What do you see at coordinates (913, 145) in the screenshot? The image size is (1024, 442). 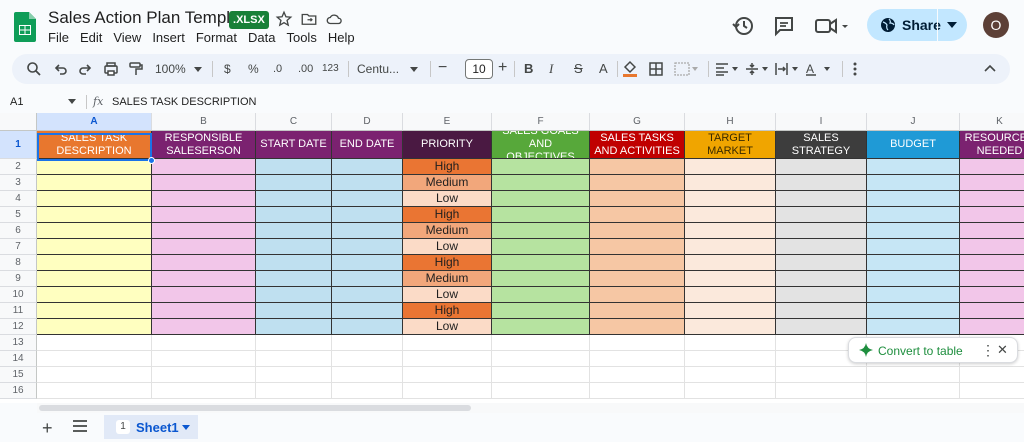 I see `header-cell-j: BUDGET` at bounding box center [913, 145].